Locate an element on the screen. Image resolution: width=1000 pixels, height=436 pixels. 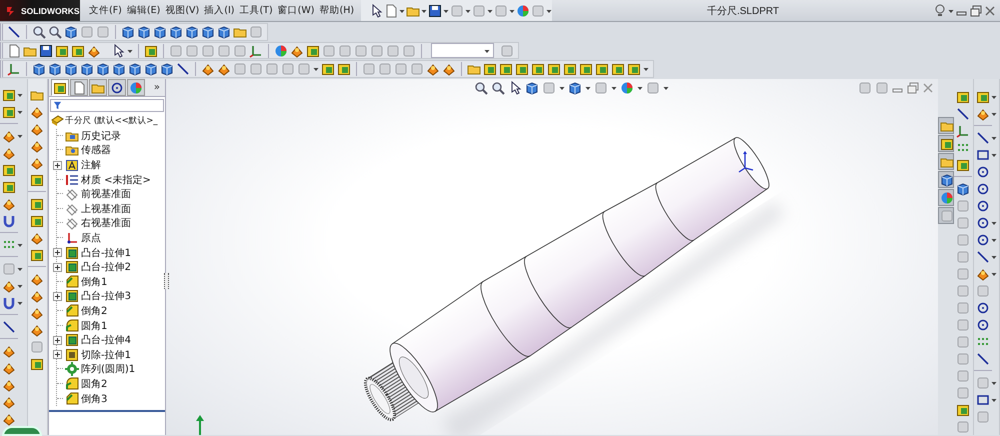
tree-item: 上视基准面 is located at coordinates (106, 209).